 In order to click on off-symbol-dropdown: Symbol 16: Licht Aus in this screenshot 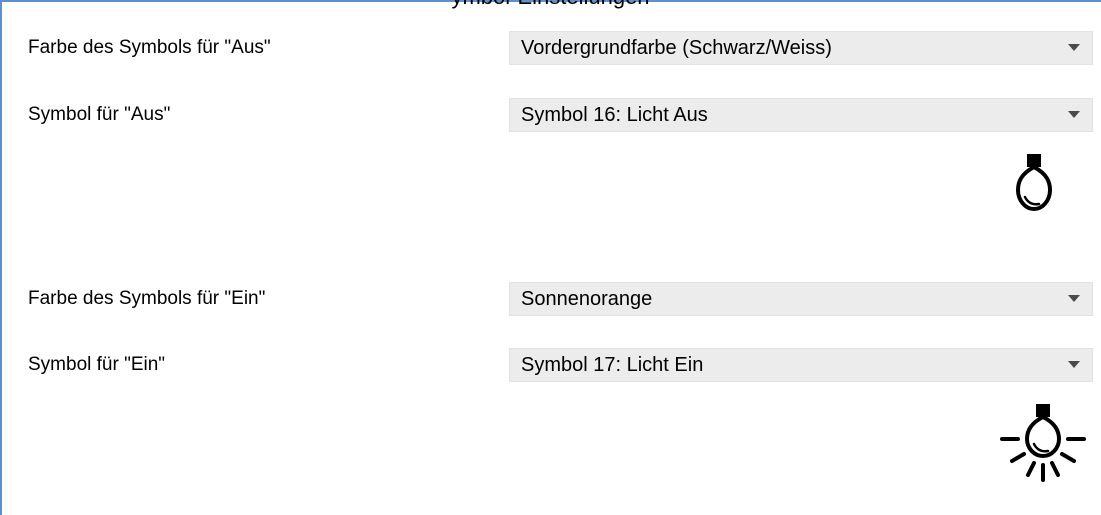, I will do `click(801, 115)`.